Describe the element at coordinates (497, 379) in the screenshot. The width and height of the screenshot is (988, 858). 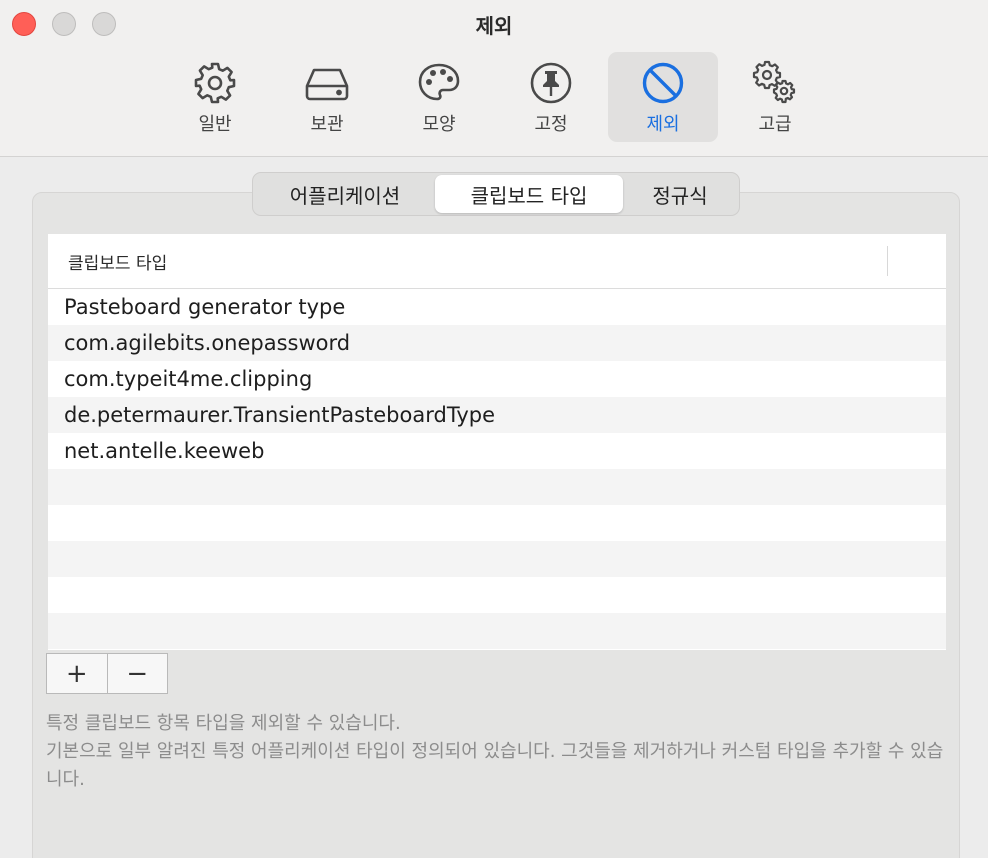
I see `table-row: com.typeit4me.clipping` at that location.